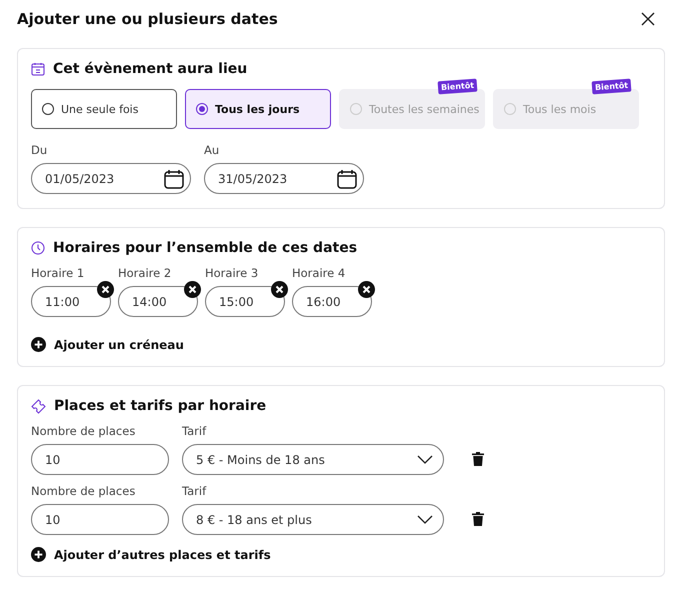  I want to click on tarif-dropdown: 8 € - 18 ans et plus, so click(313, 519).